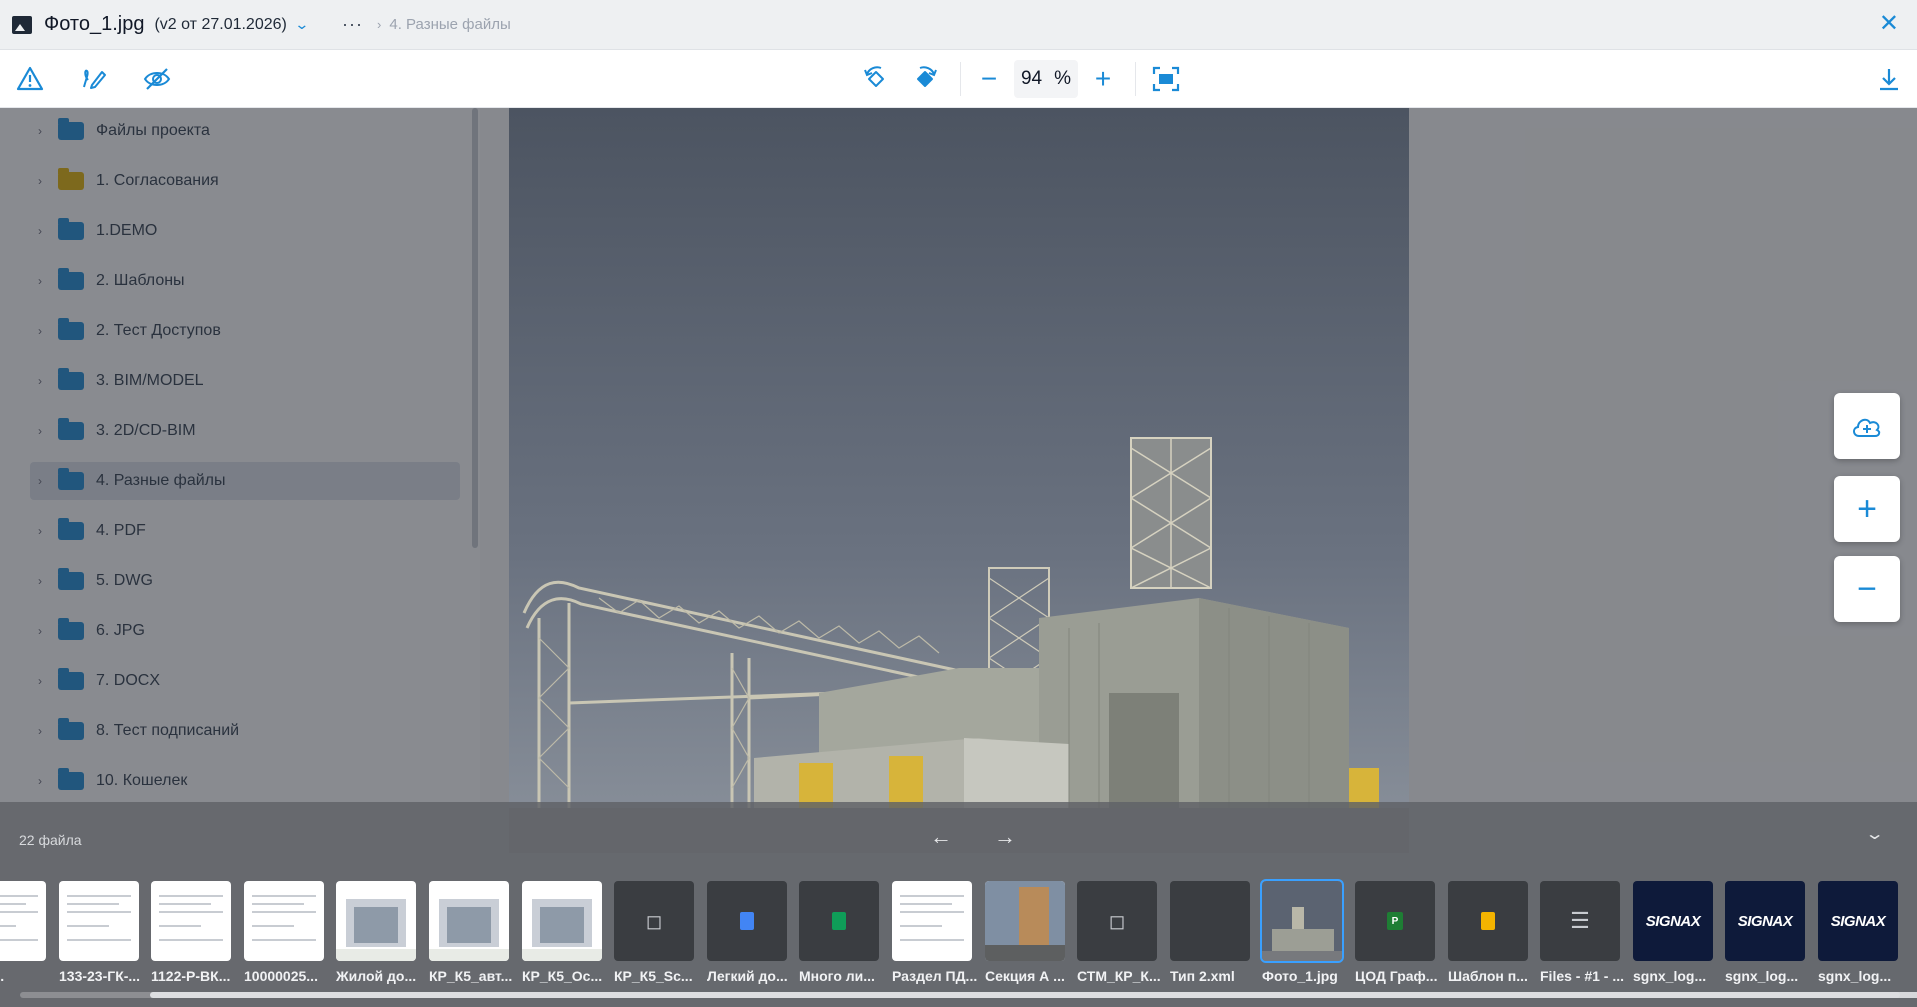  I want to click on file-thumbnail: P, so click(1395, 921).